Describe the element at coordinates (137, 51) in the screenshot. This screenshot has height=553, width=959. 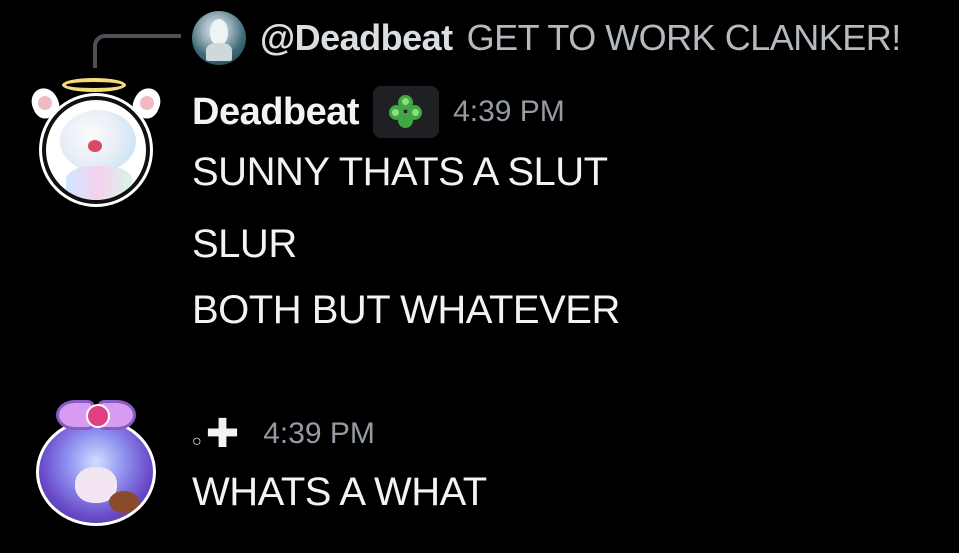
I see `reply-connector-line` at that location.